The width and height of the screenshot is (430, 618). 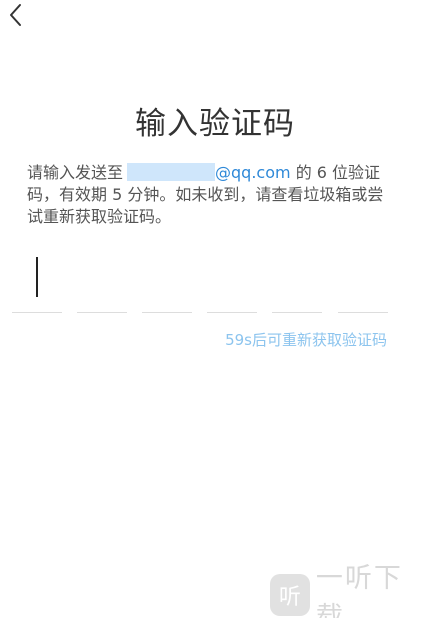 I want to click on page-title: 输入验证码, so click(x=215, y=124).